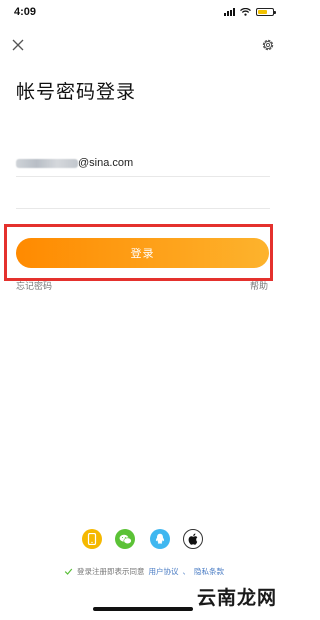 The height and width of the screenshot is (620, 320). Describe the element at coordinates (245, 12) in the screenshot. I see `wifi-icon` at that location.